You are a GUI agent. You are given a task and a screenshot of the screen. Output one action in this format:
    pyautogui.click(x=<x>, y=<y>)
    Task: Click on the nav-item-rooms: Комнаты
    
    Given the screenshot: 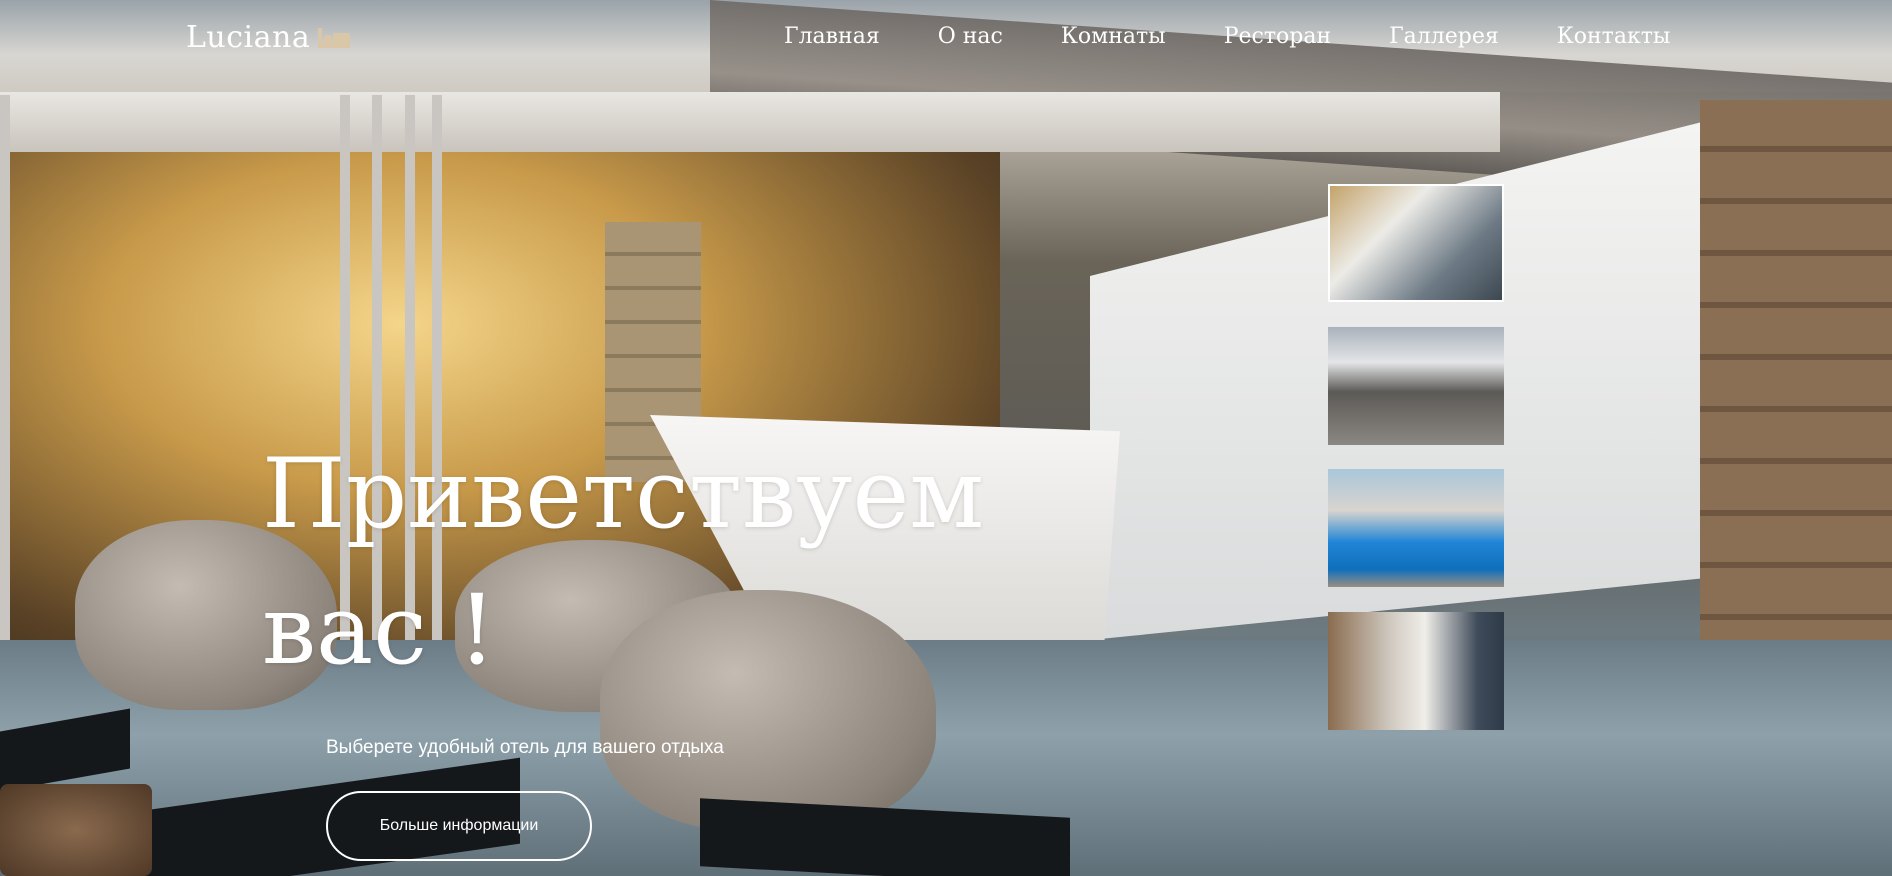 What is the action you would take?
    pyautogui.click(x=1113, y=36)
    